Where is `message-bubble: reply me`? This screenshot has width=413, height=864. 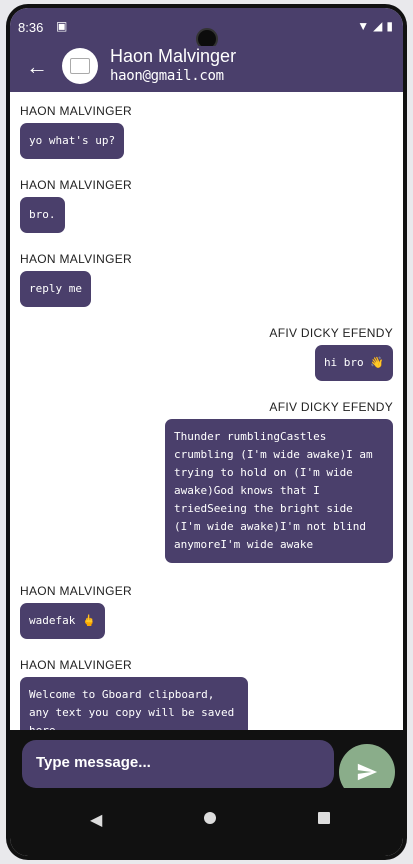 message-bubble: reply me is located at coordinates (55, 289).